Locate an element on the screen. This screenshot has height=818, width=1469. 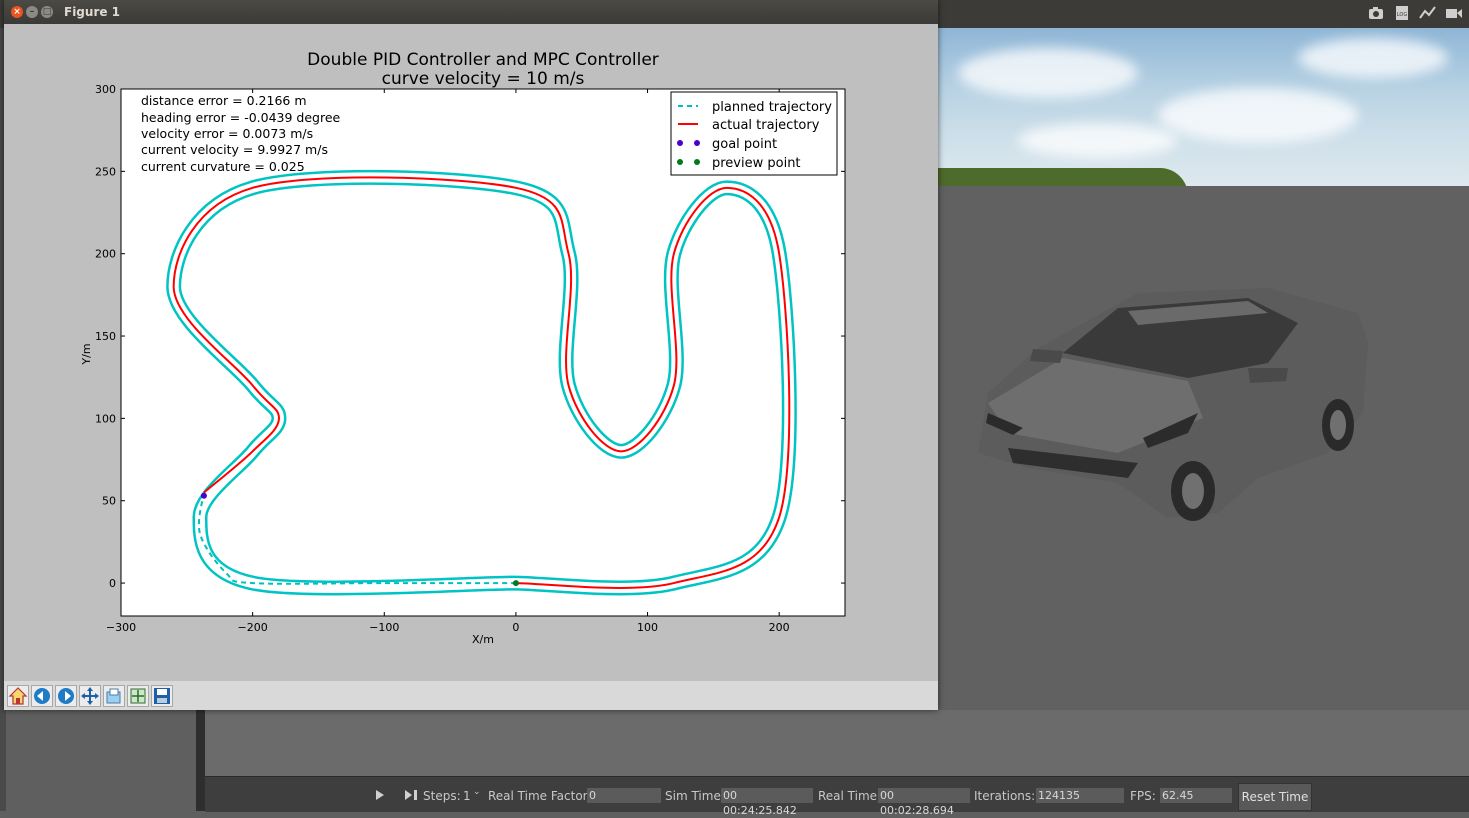
legend-planned-label: planned trajectory is located at coordinates (772, 107).